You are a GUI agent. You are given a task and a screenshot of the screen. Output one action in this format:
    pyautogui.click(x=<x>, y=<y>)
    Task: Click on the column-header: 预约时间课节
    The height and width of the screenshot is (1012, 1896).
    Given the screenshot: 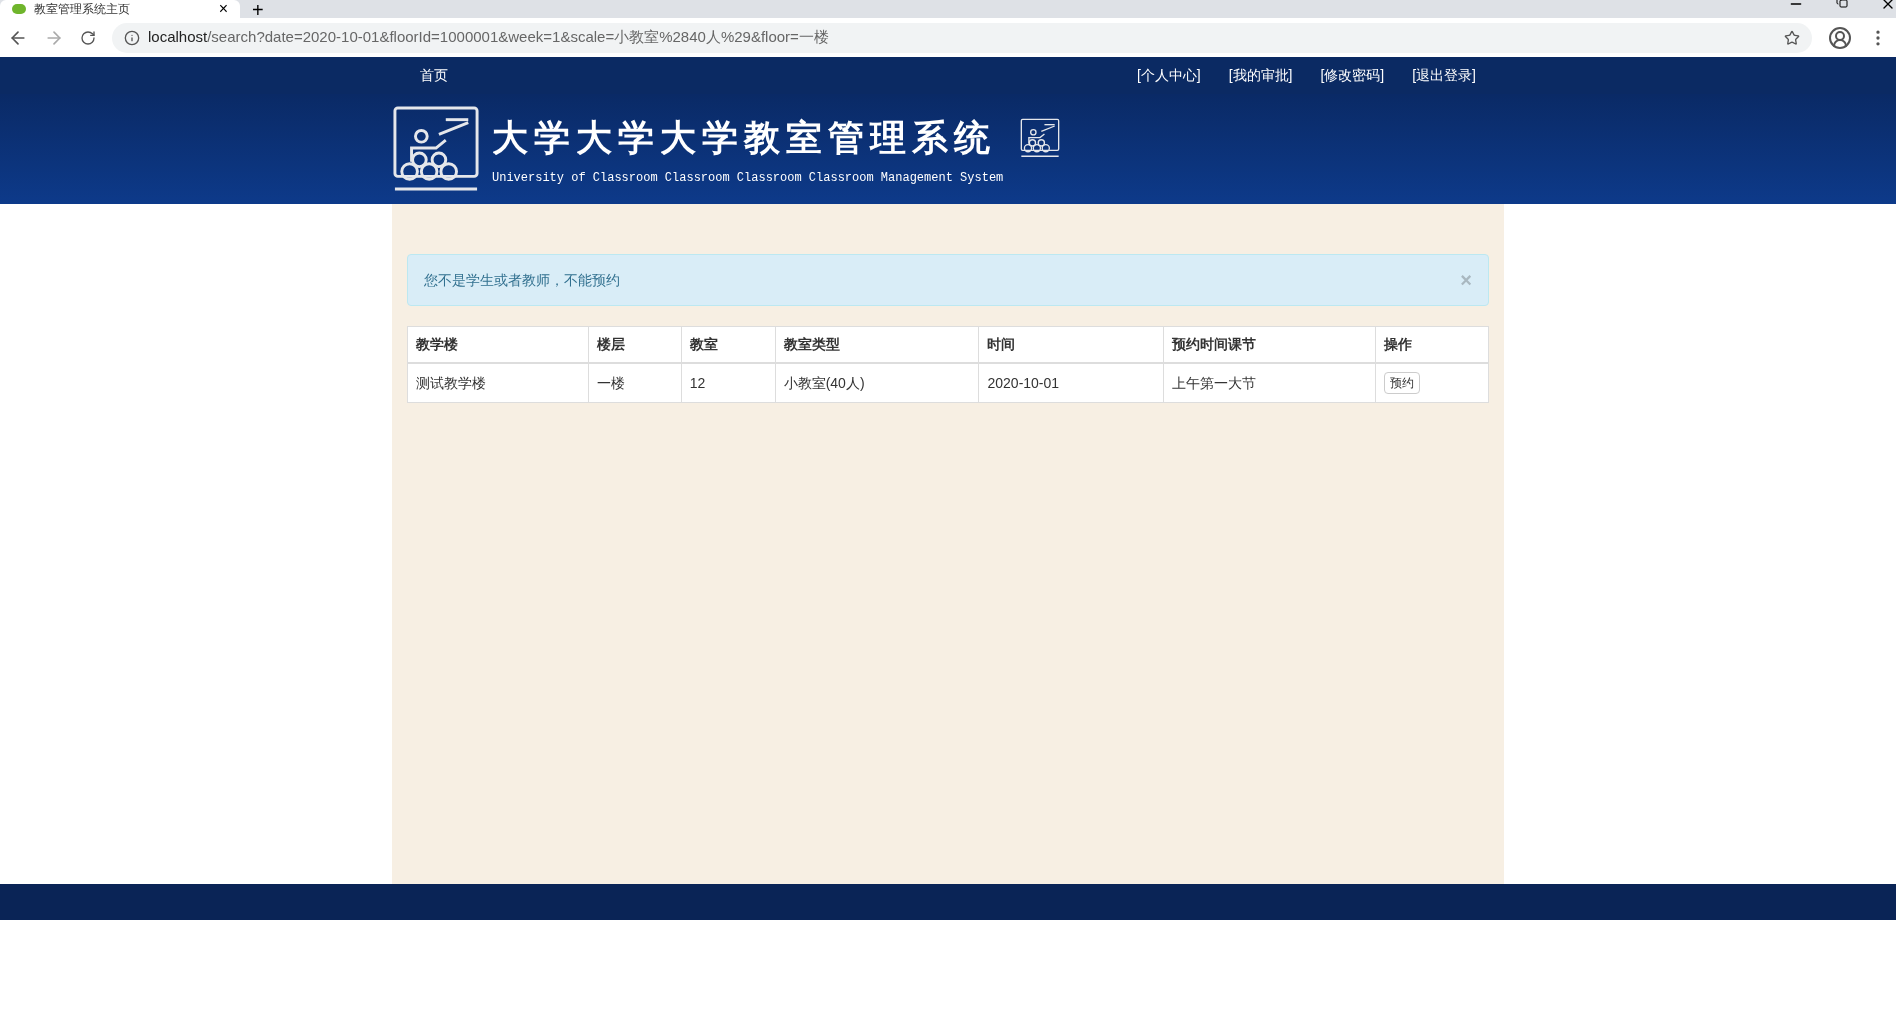 What is the action you would take?
    pyautogui.click(x=1270, y=344)
    